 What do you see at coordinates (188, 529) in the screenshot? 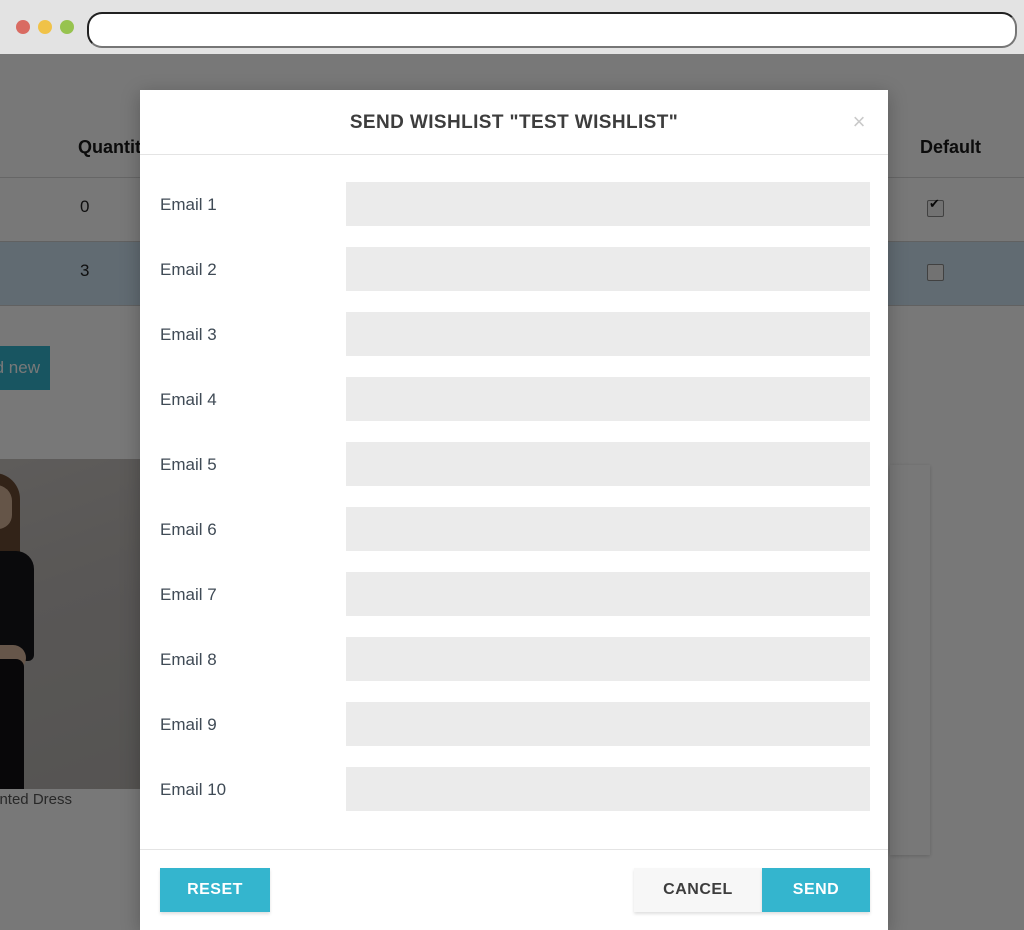
I see `label-email-6: Email 6` at bounding box center [188, 529].